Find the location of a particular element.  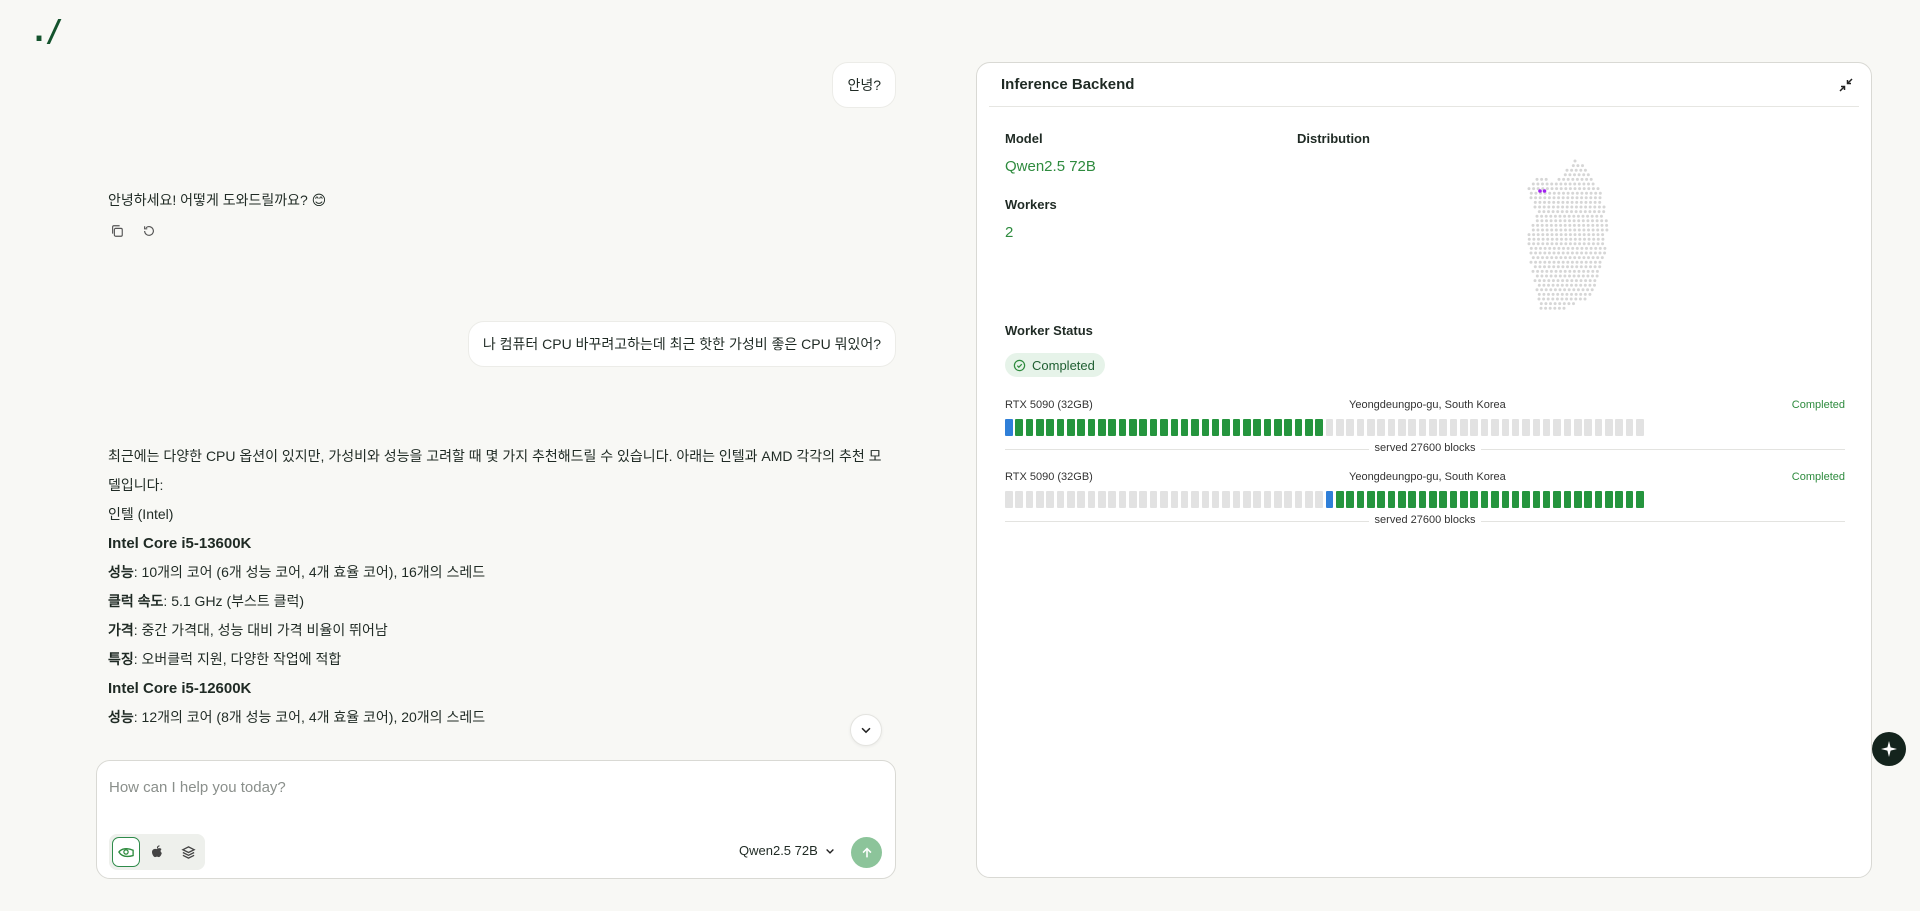

nvidia-mode-button is located at coordinates (126, 852).